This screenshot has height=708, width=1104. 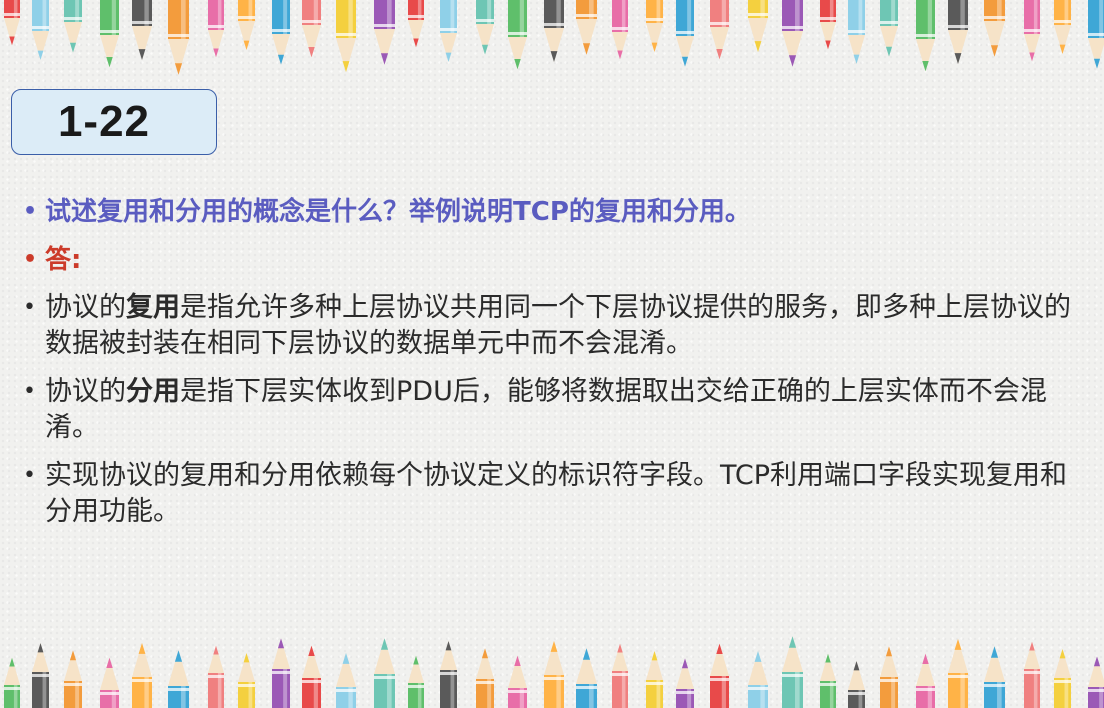 I want to click on question-bullet: • 试述复用和分用的概念是什么？举例说明TCP的复用和分用。, so click(x=553, y=212).